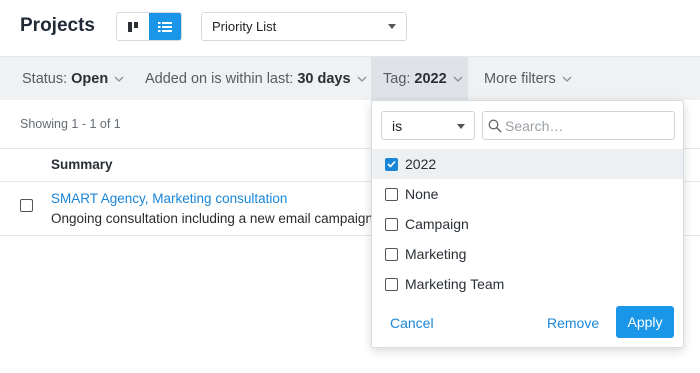 The image size is (700, 373). What do you see at coordinates (412, 323) in the screenshot?
I see `cancel-button: Cancel` at bounding box center [412, 323].